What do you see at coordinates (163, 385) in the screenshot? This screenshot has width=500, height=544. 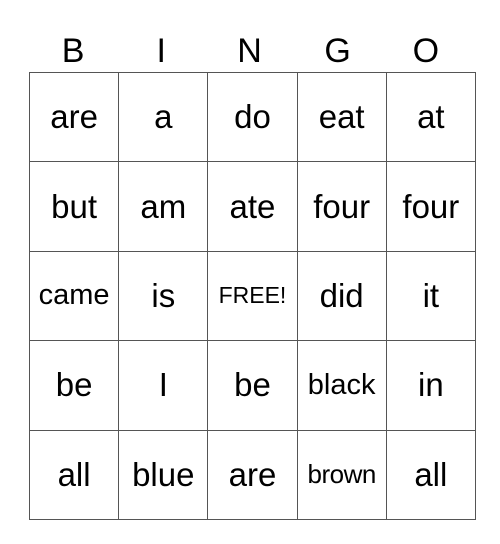 I see `bingo-cell: I` at bounding box center [163, 385].